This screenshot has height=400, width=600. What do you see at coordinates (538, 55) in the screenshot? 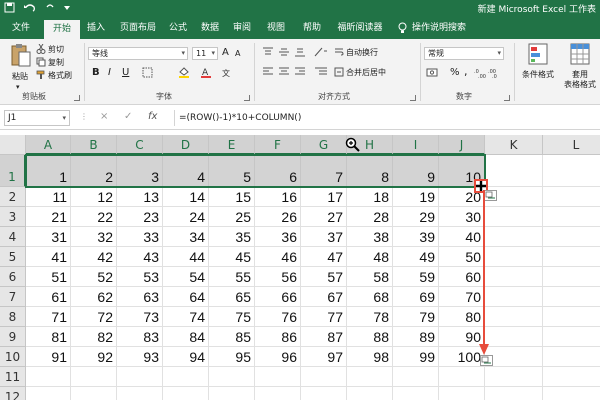
I see `conditional-format-icon` at bounding box center [538, 55].